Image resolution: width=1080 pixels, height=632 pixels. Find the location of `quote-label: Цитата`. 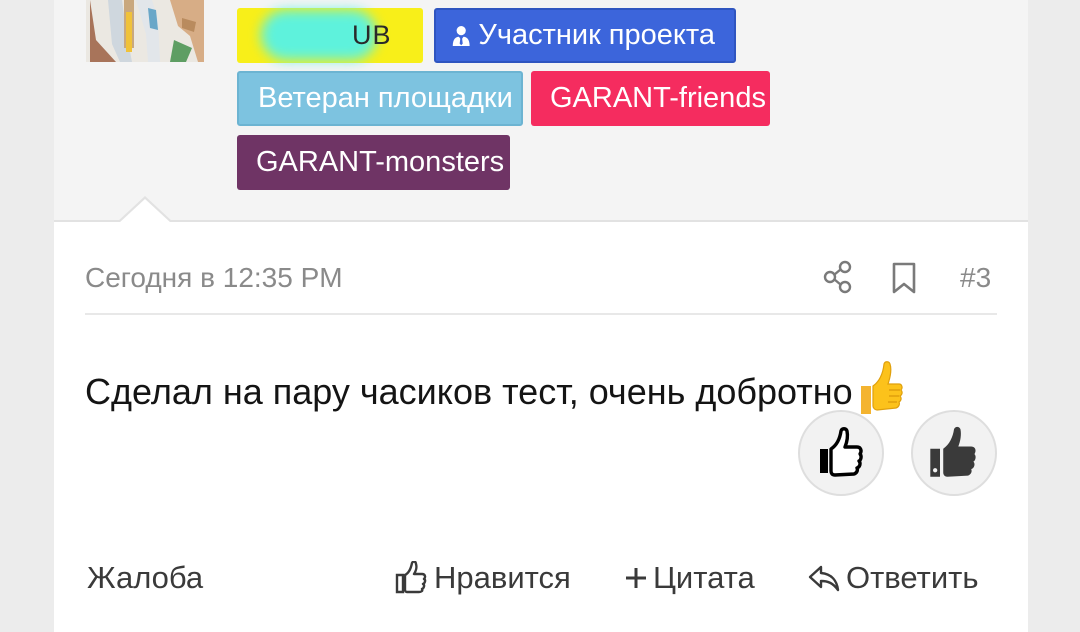

quote-label: Цитата is located at coordinates (704, 577).